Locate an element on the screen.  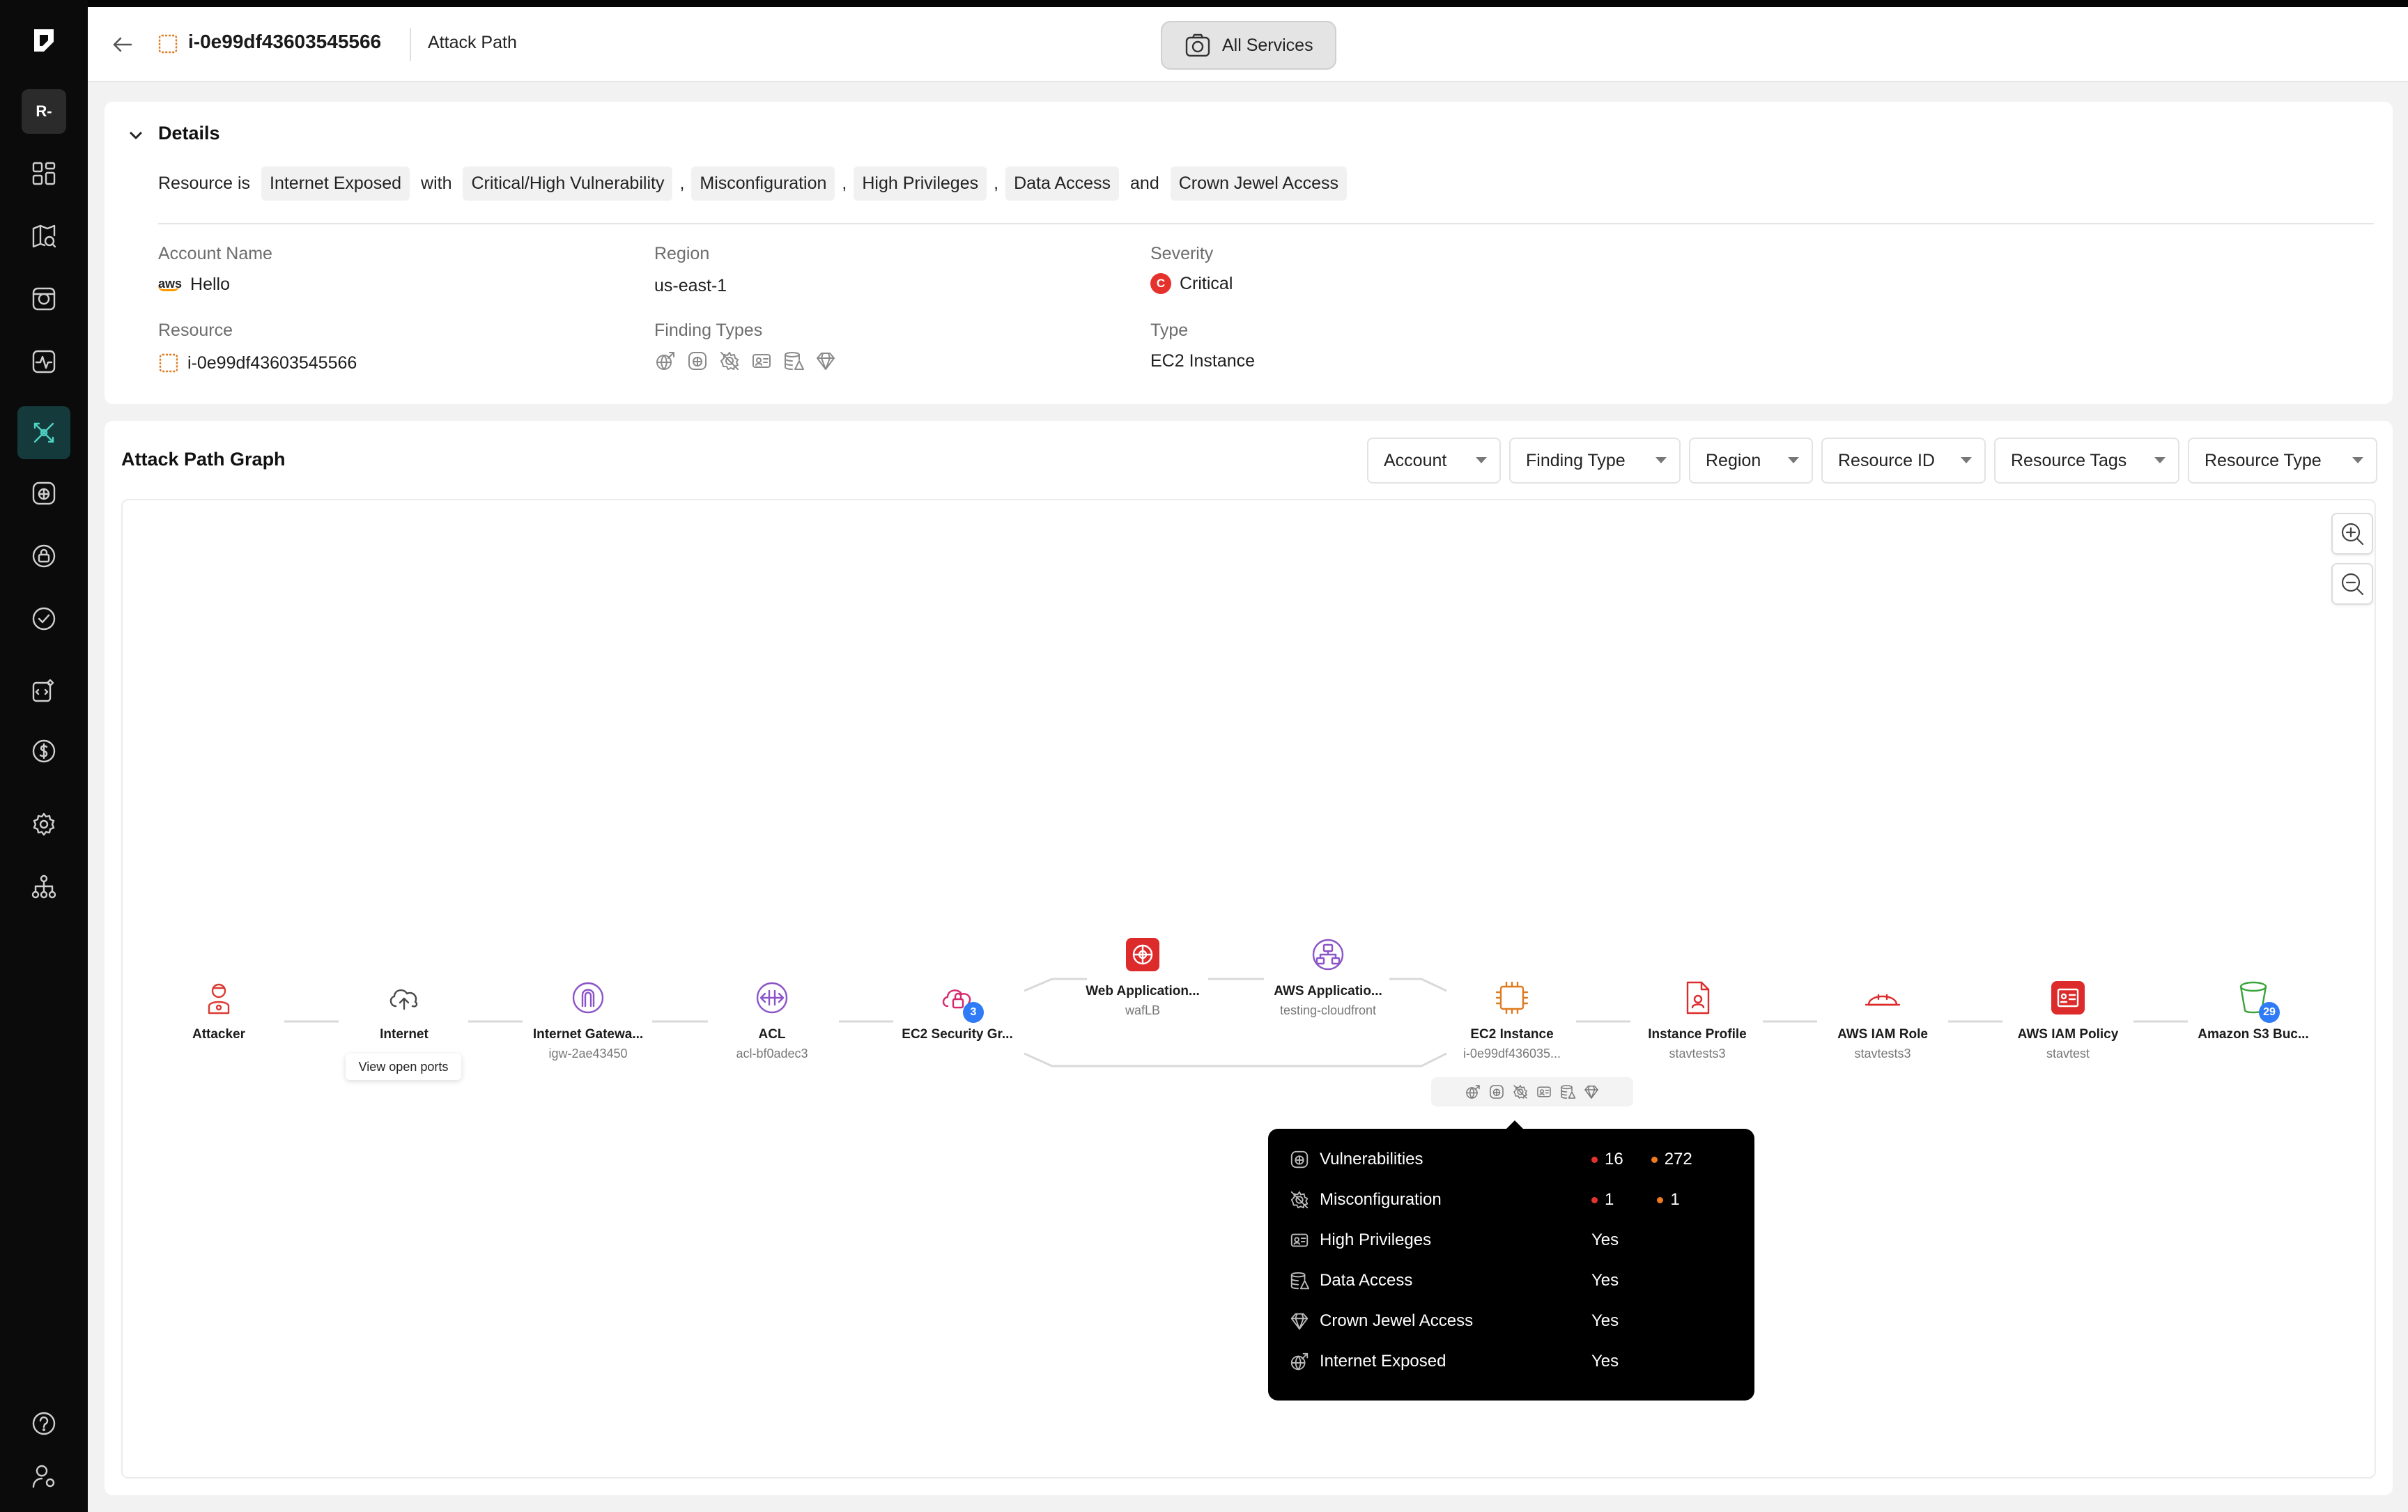
inventory-icon is located at coordinates (43, 298).